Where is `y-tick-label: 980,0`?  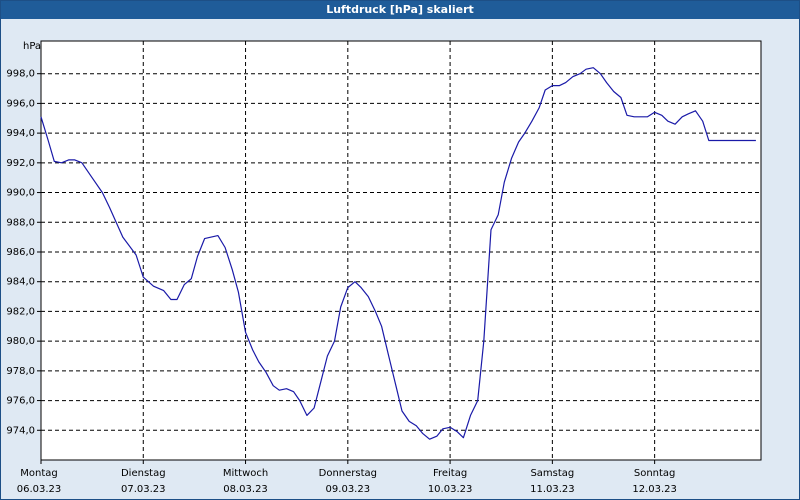 y-tick-label: 980,0 is located at coordinates (20, 341).